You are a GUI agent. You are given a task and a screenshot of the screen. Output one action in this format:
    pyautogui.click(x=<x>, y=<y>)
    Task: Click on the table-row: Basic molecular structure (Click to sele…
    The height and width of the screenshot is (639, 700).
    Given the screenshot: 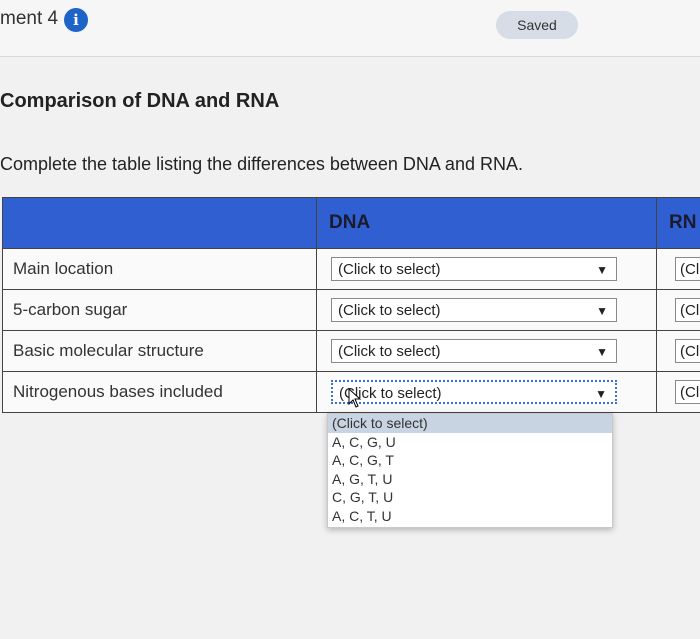 What is the action you would take?
    pyautogui.click(x=351, y=351)
    